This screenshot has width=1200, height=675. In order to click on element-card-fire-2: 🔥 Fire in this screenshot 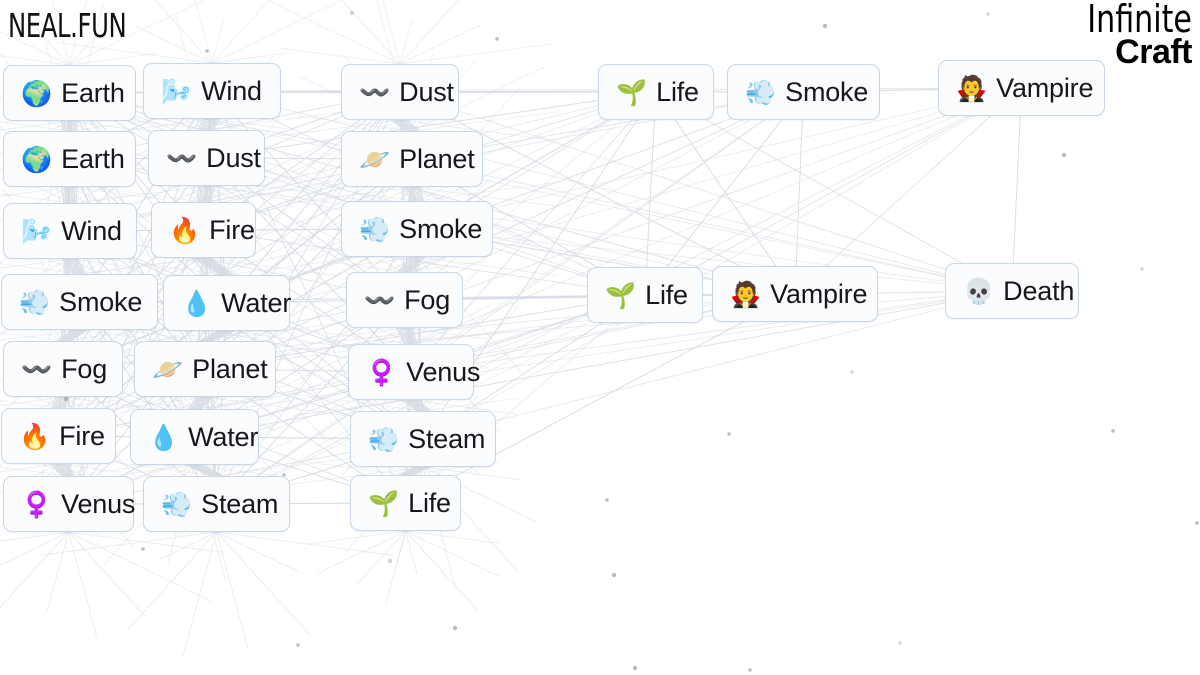, I will do `click(58, 436)`.